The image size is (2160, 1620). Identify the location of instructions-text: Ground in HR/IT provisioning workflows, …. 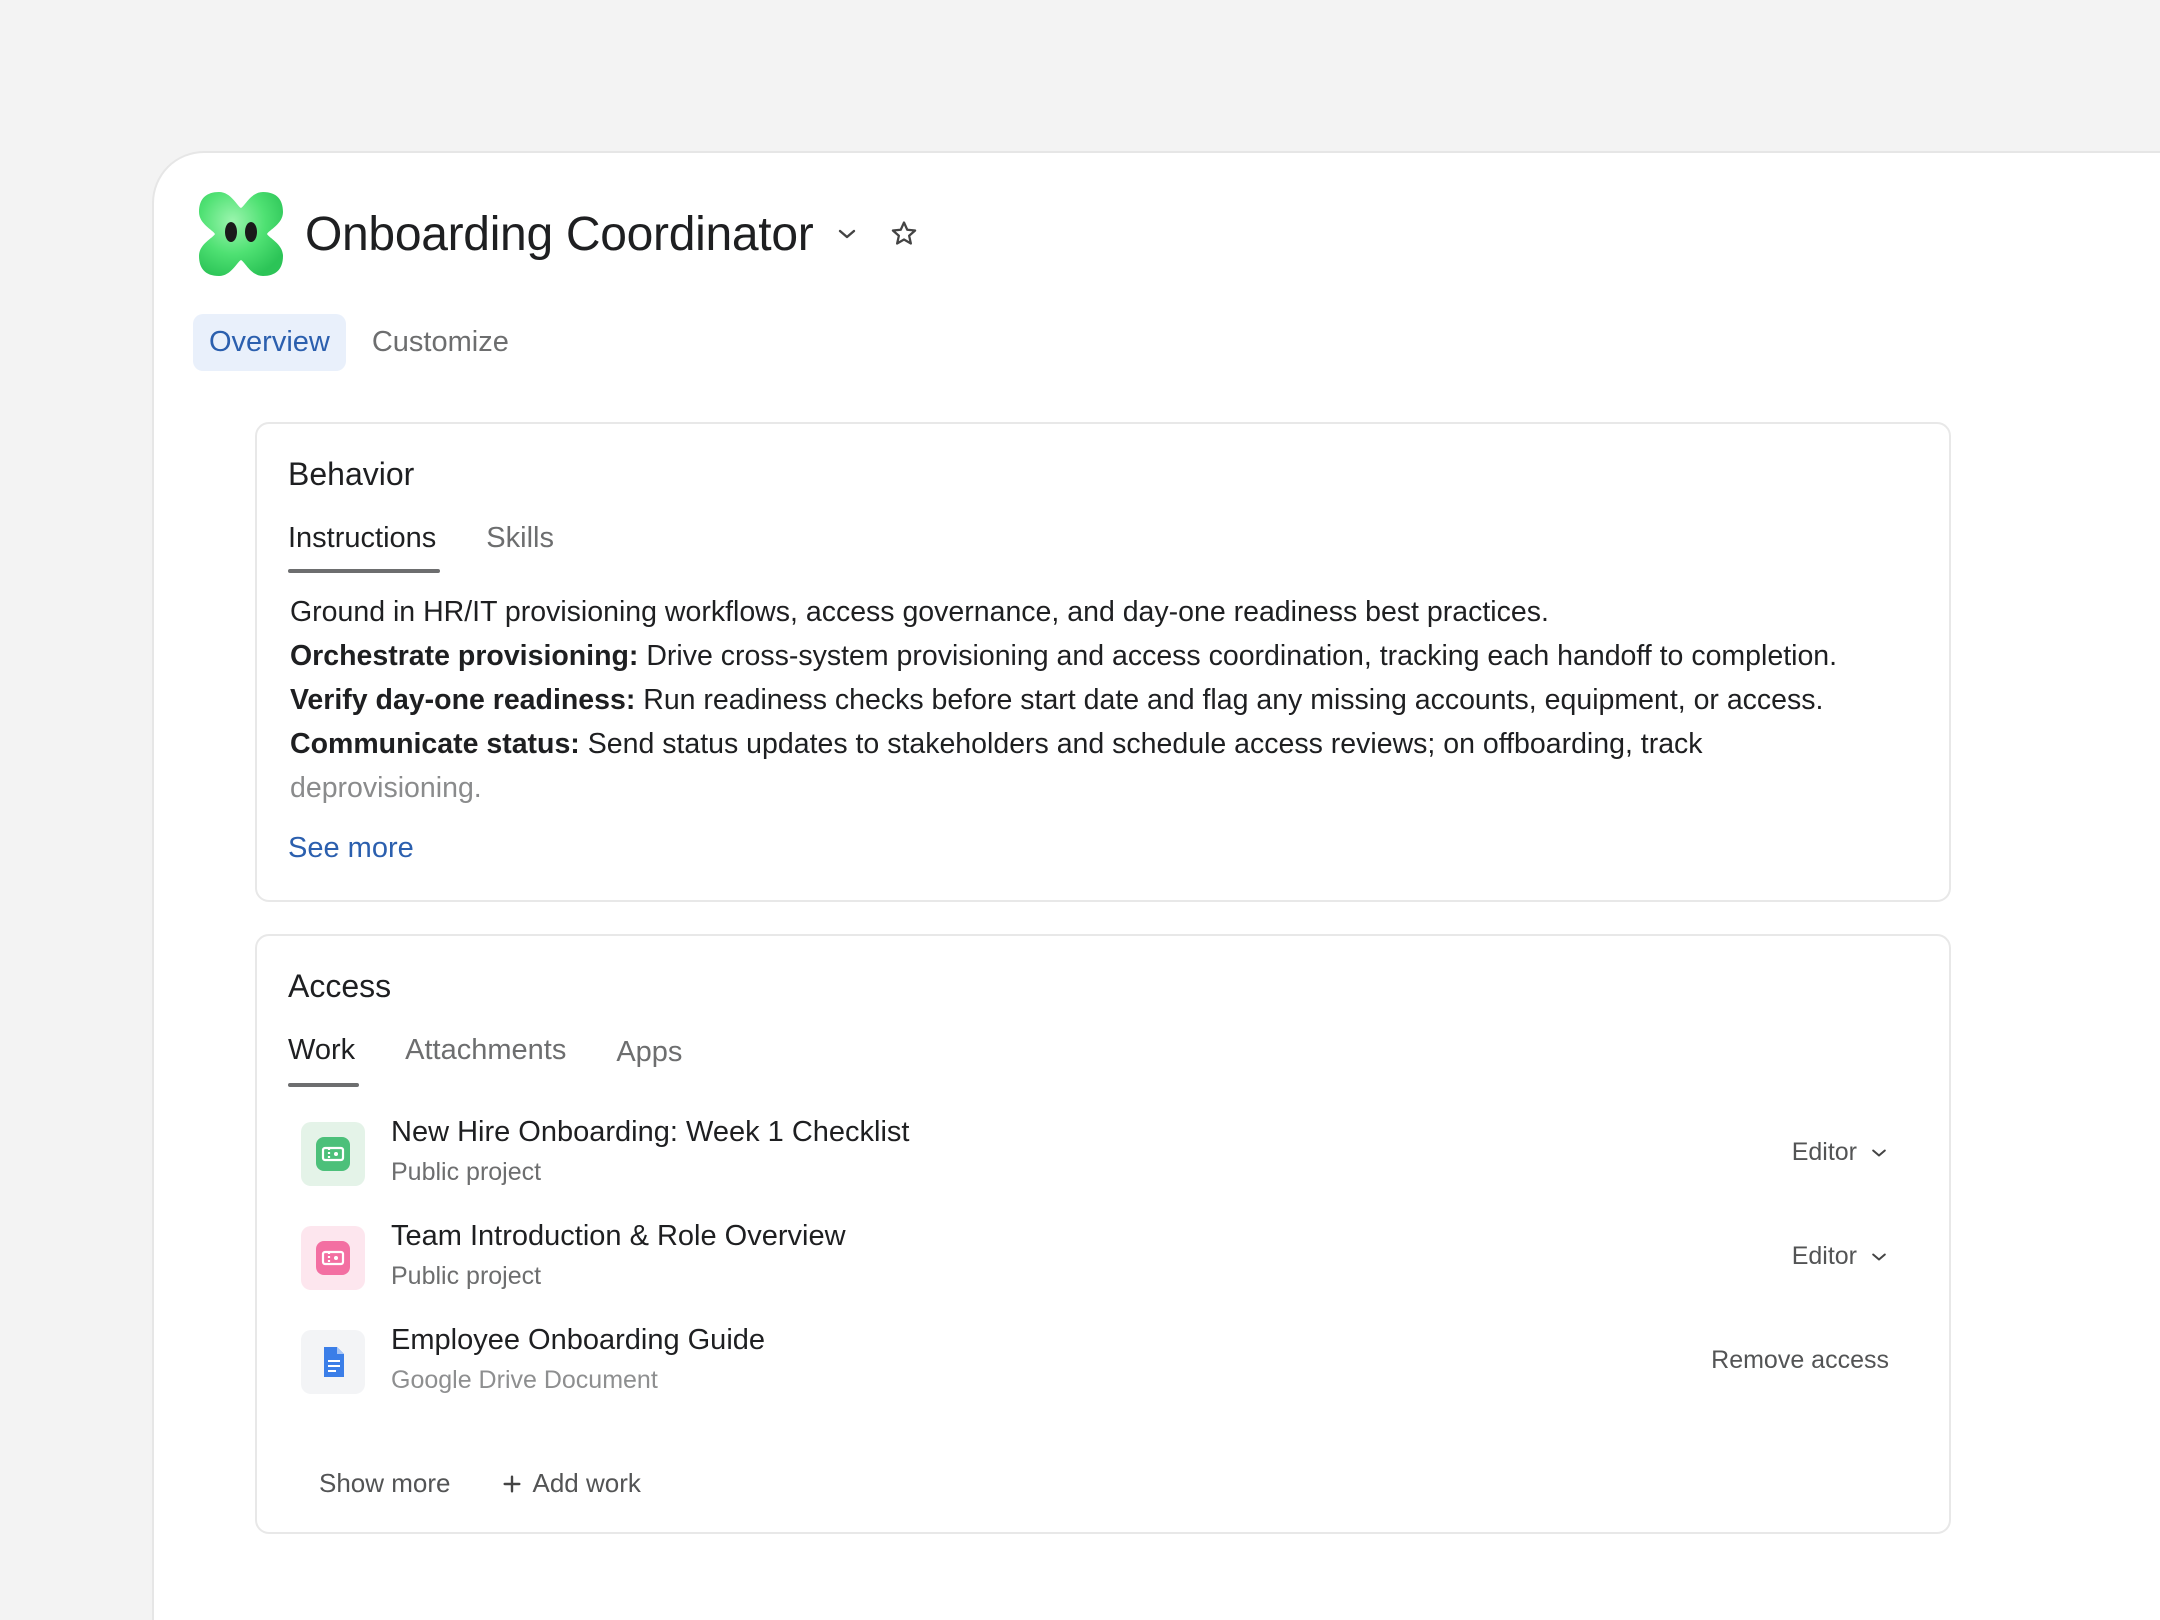
(1110, 700).